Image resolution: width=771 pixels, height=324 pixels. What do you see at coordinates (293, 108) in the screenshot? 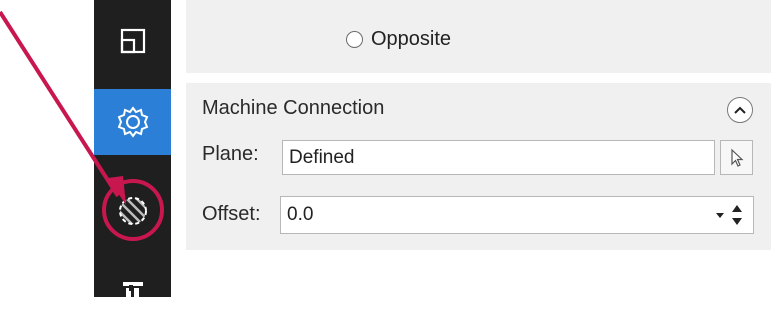
I see `section-title: Machine Connection` at bounding box center [293, 108].